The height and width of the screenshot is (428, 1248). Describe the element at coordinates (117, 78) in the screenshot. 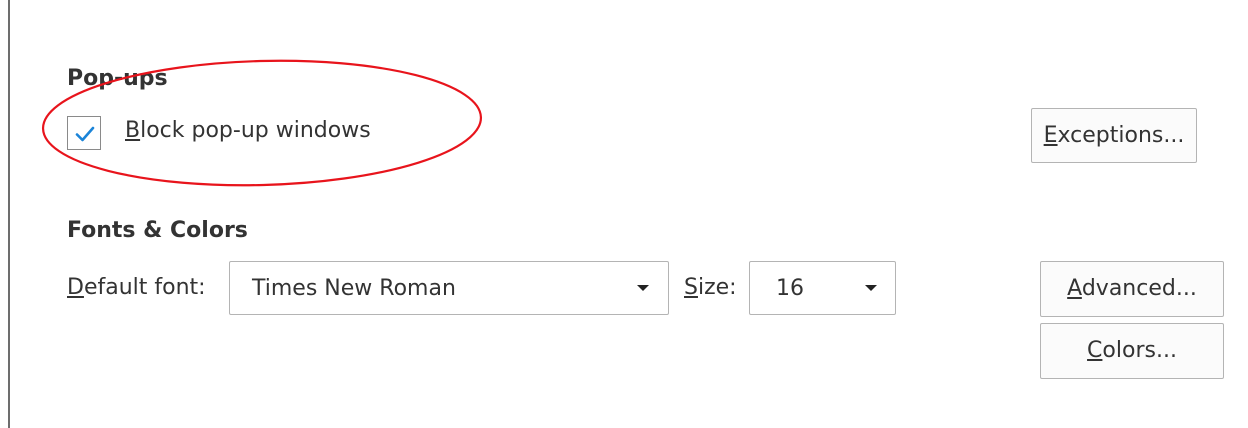

I see `popups-heading: Pop-ups` at that location.